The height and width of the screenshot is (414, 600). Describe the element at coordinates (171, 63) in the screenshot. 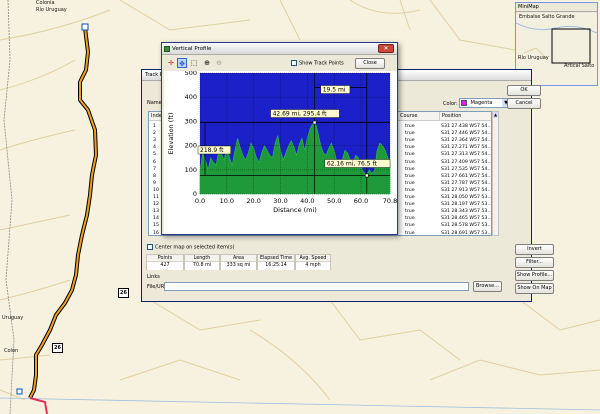

I see `crosshair-icon: ✛` at that location.